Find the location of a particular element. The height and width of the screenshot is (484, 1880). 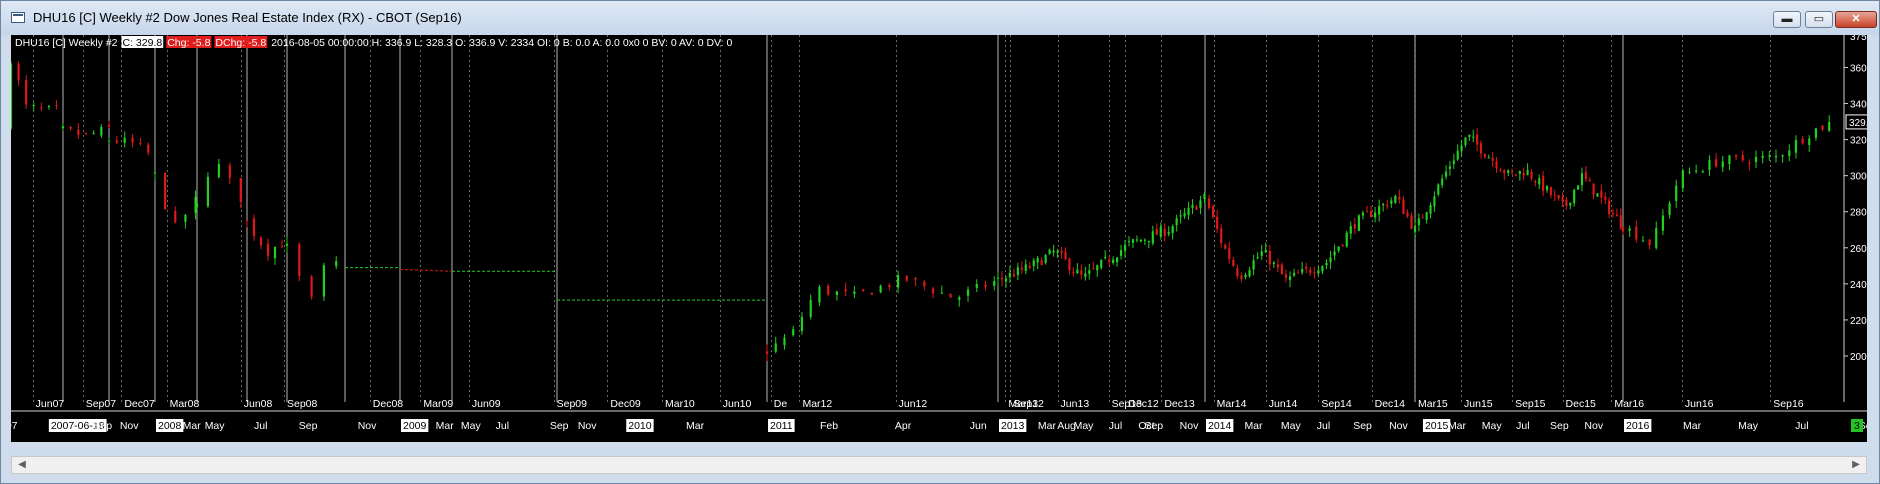

last-price-label: 329.8 is located at coordinates (1858, 123).